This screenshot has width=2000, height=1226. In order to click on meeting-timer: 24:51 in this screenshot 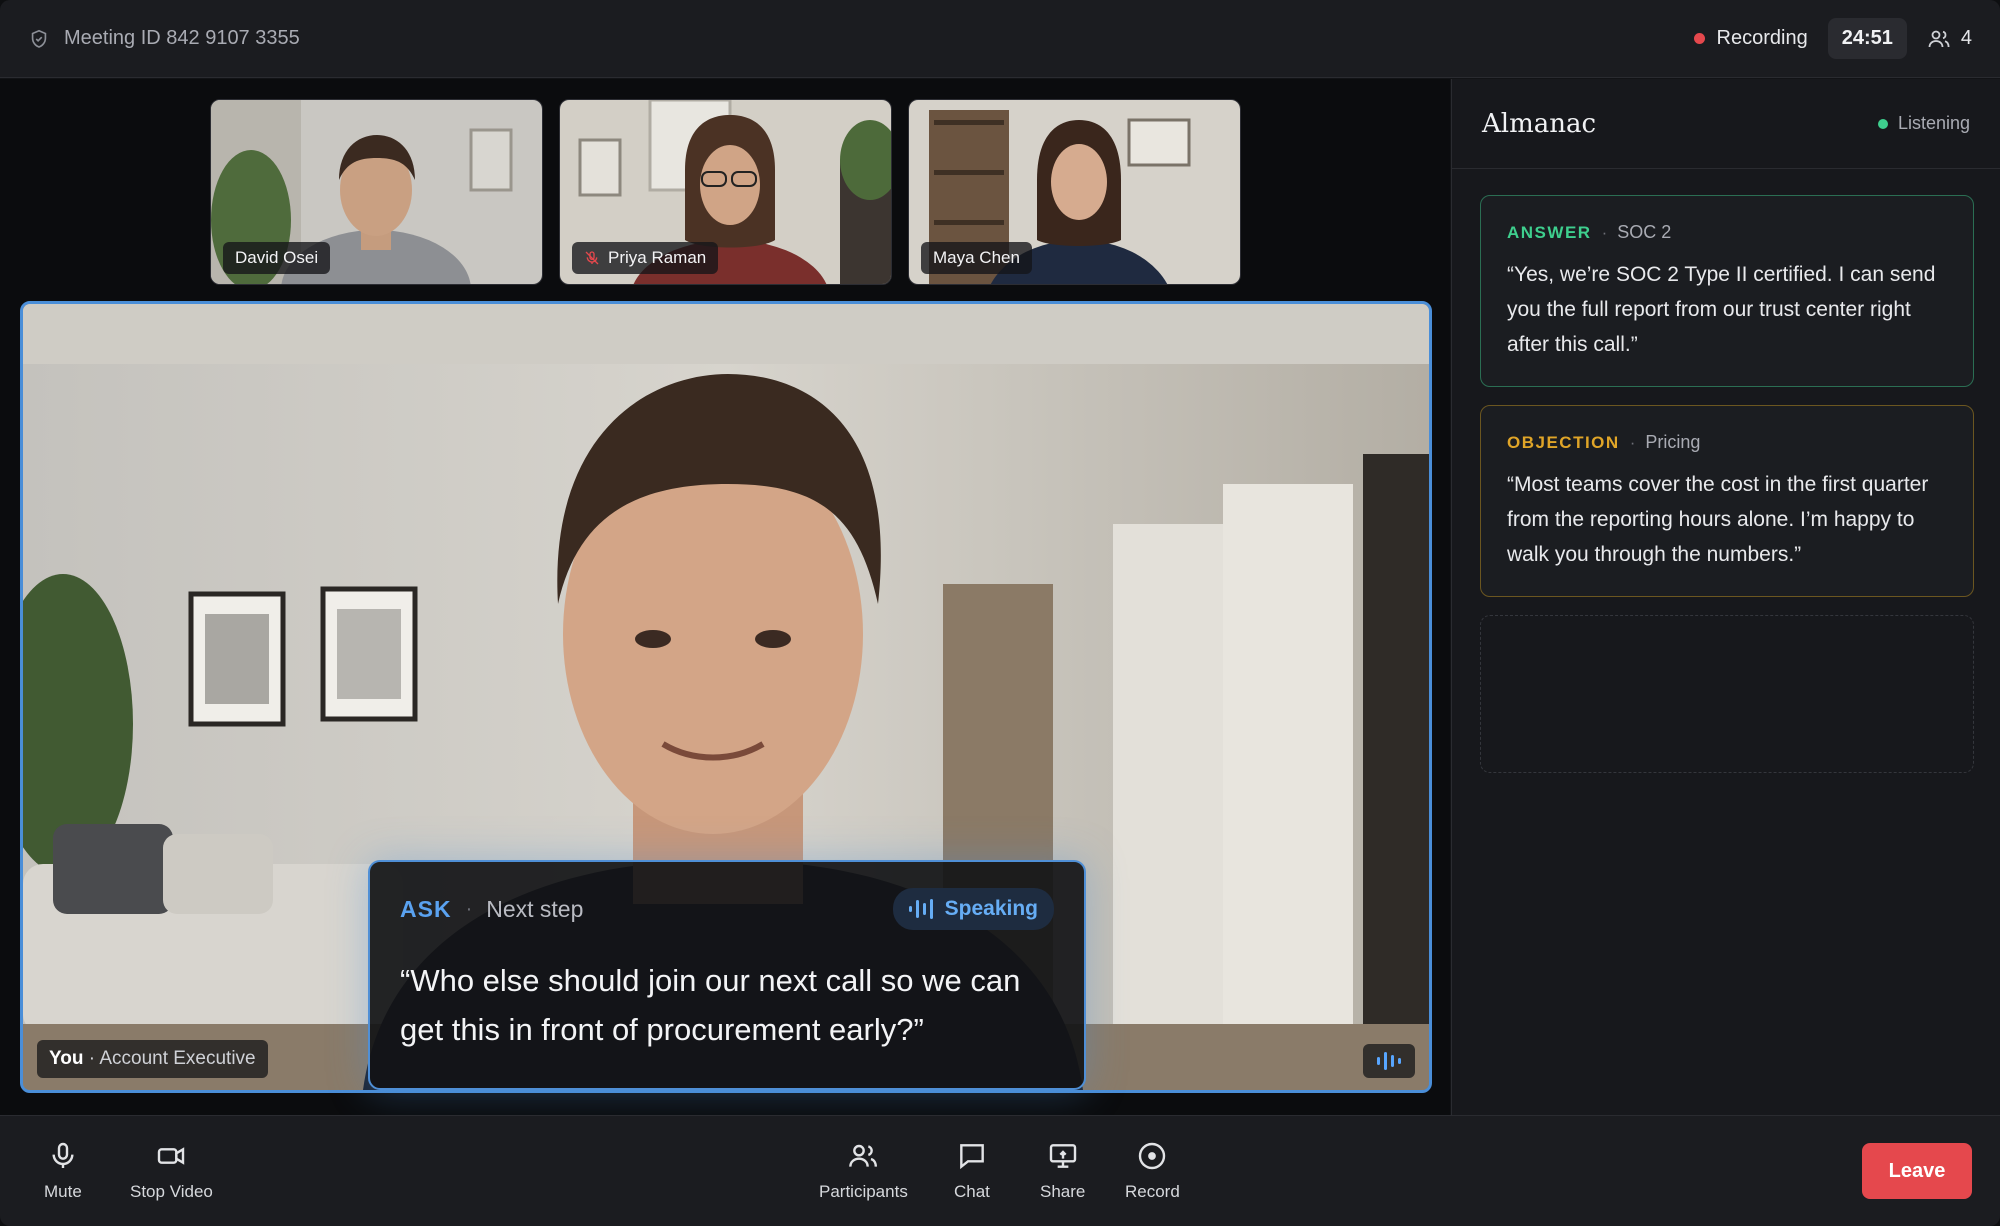, I will do `click(1867, 38)`.